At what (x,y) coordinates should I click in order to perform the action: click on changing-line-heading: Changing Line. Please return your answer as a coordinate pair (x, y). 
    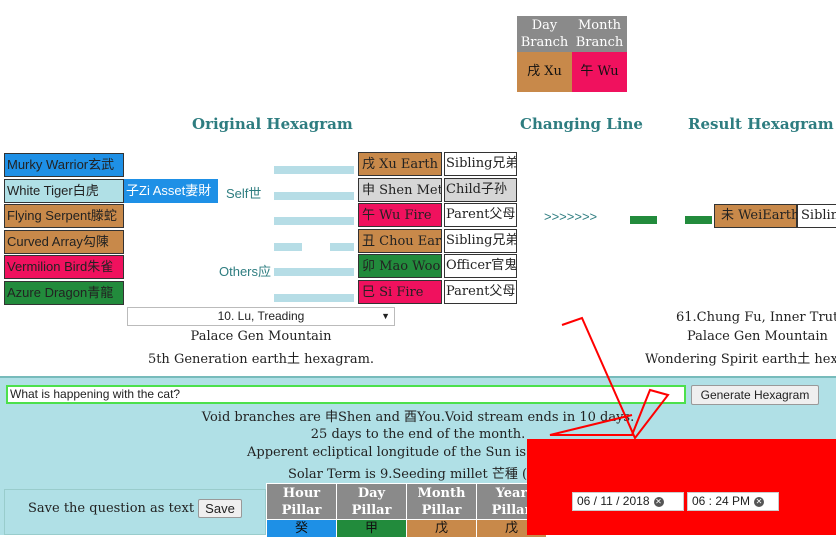
    Looking at the image, I should click on (581, 124).